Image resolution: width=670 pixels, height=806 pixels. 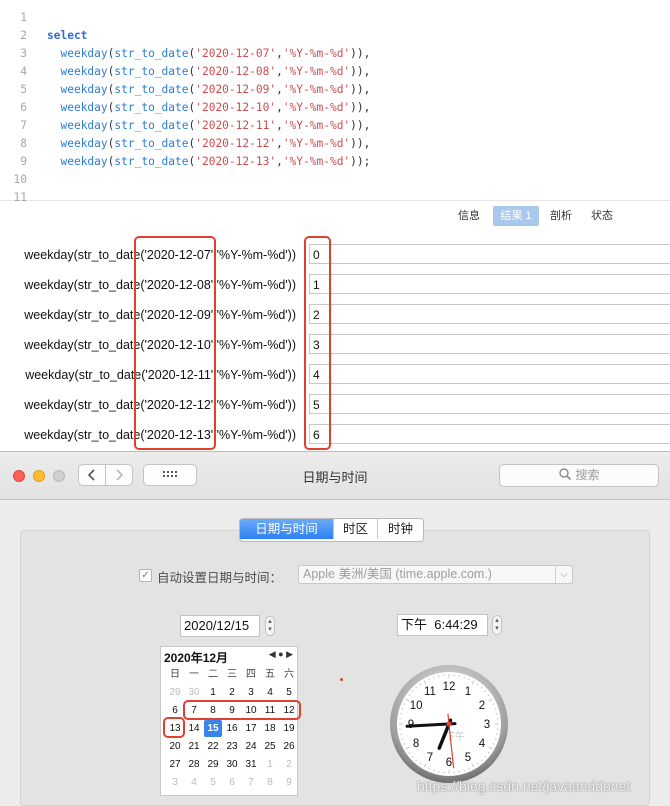 What do you see at coordinates (449, 724) in the screenshot?
I see `analog-clock: 123456789101112 下午` at bounding box center [449, 724].